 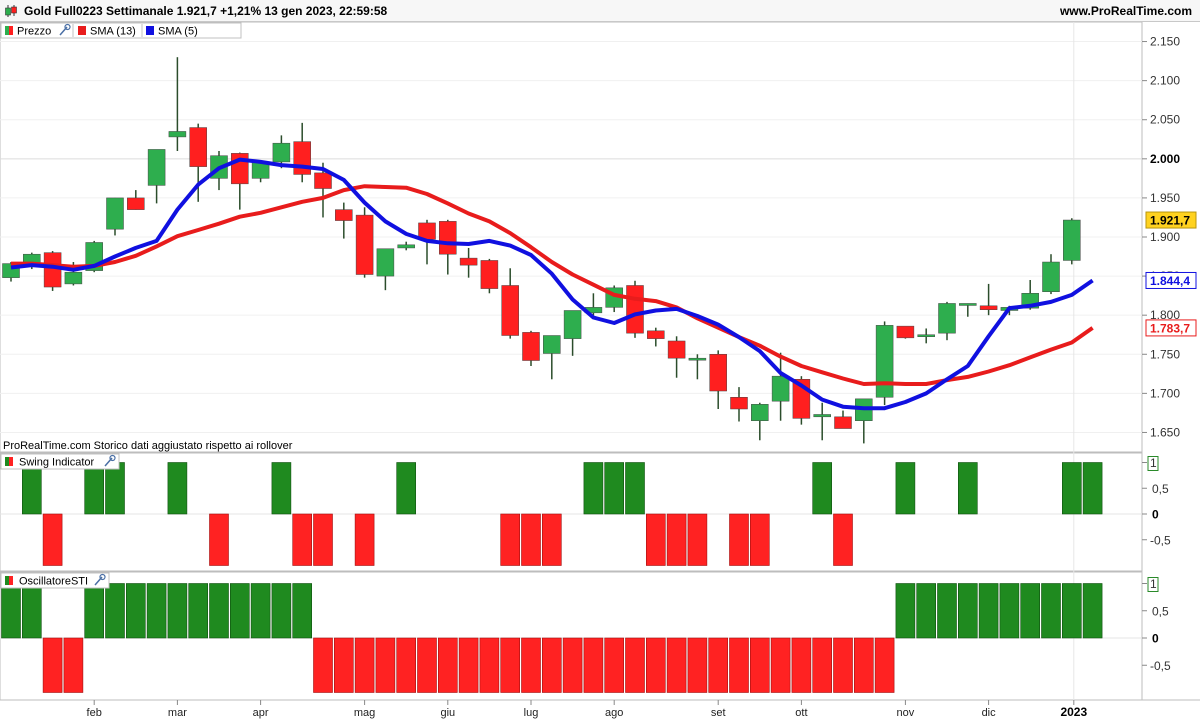 What do you see at coordinates (1165, 432) in the screenshot?
I see `price-tick-label: 1.650` at bounding box center [1165, 432].